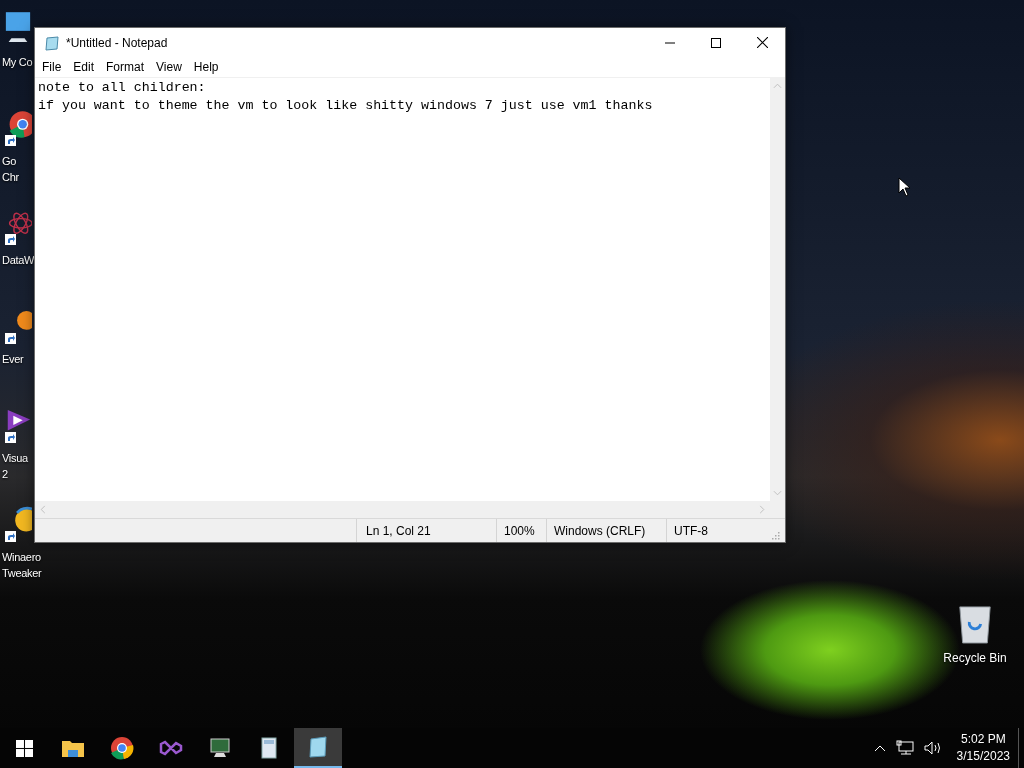 The height and width of the screenshot is (768, 1024). What do you see at coordinates (5, 474) in the screenshot?
I see `icon-label: 2` at bounding box center [5, 474].